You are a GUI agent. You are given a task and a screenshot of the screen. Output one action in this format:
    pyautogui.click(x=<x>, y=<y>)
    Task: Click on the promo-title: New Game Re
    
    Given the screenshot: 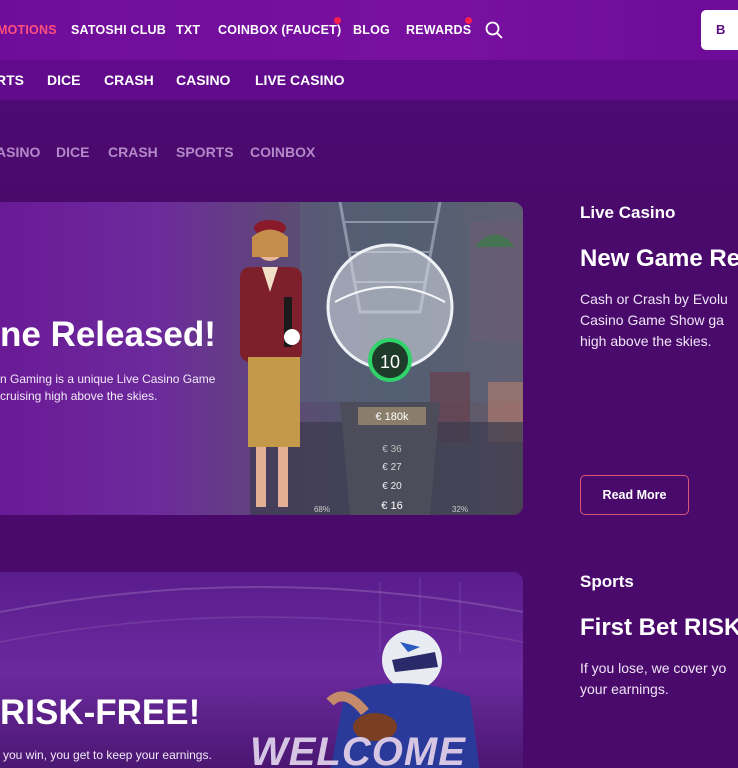 What is the action you would take?
    pyautogui.click(x=659, y=258)
    